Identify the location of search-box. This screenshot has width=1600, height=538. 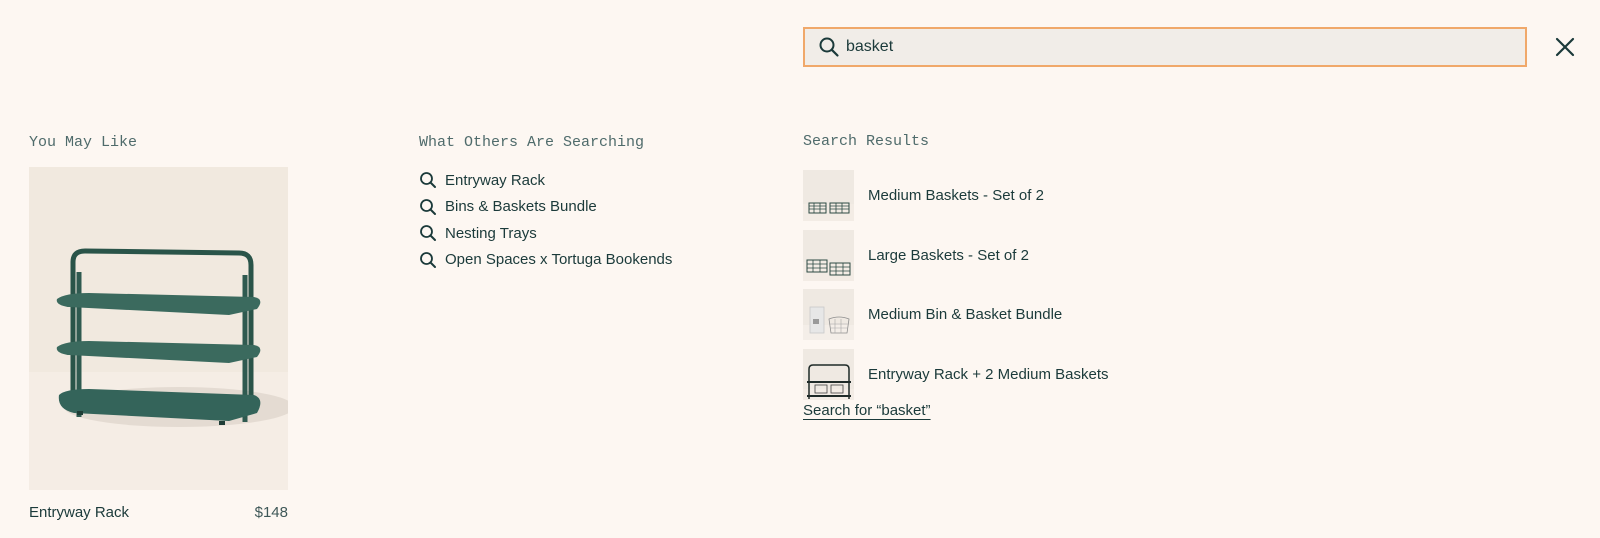
(1165, 47).